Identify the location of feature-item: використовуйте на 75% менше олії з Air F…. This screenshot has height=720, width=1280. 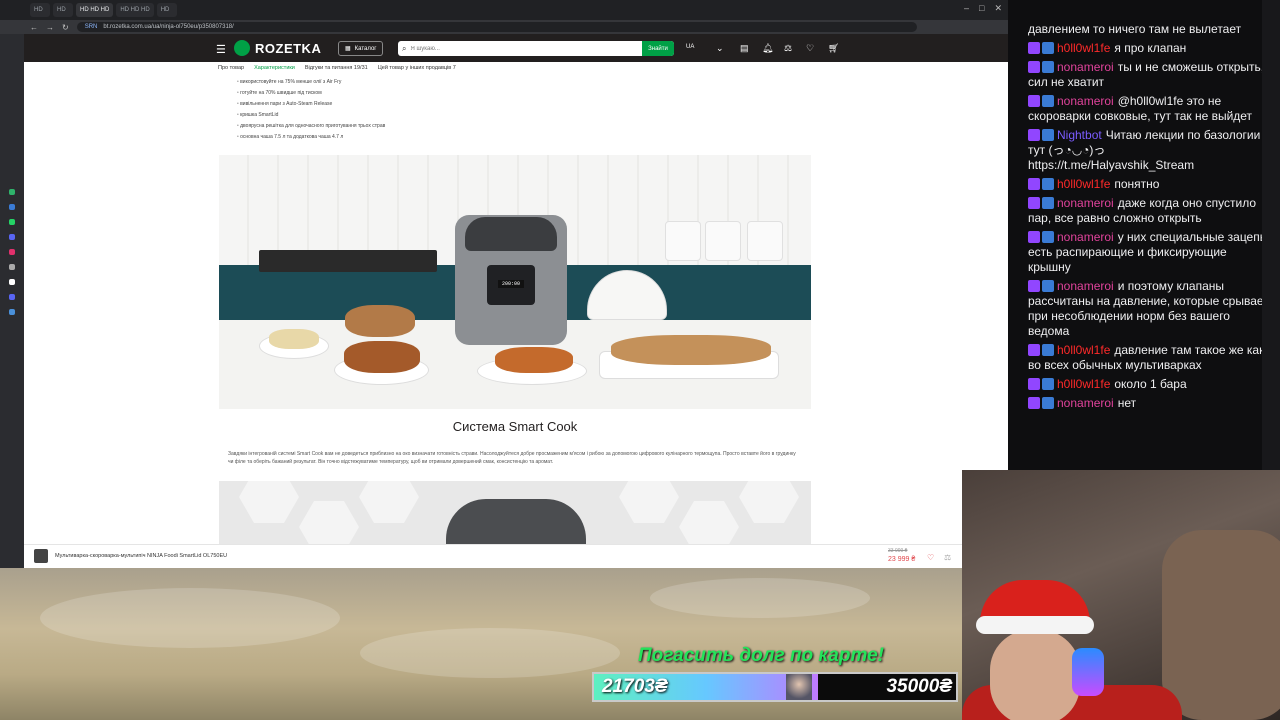
(311, 82).